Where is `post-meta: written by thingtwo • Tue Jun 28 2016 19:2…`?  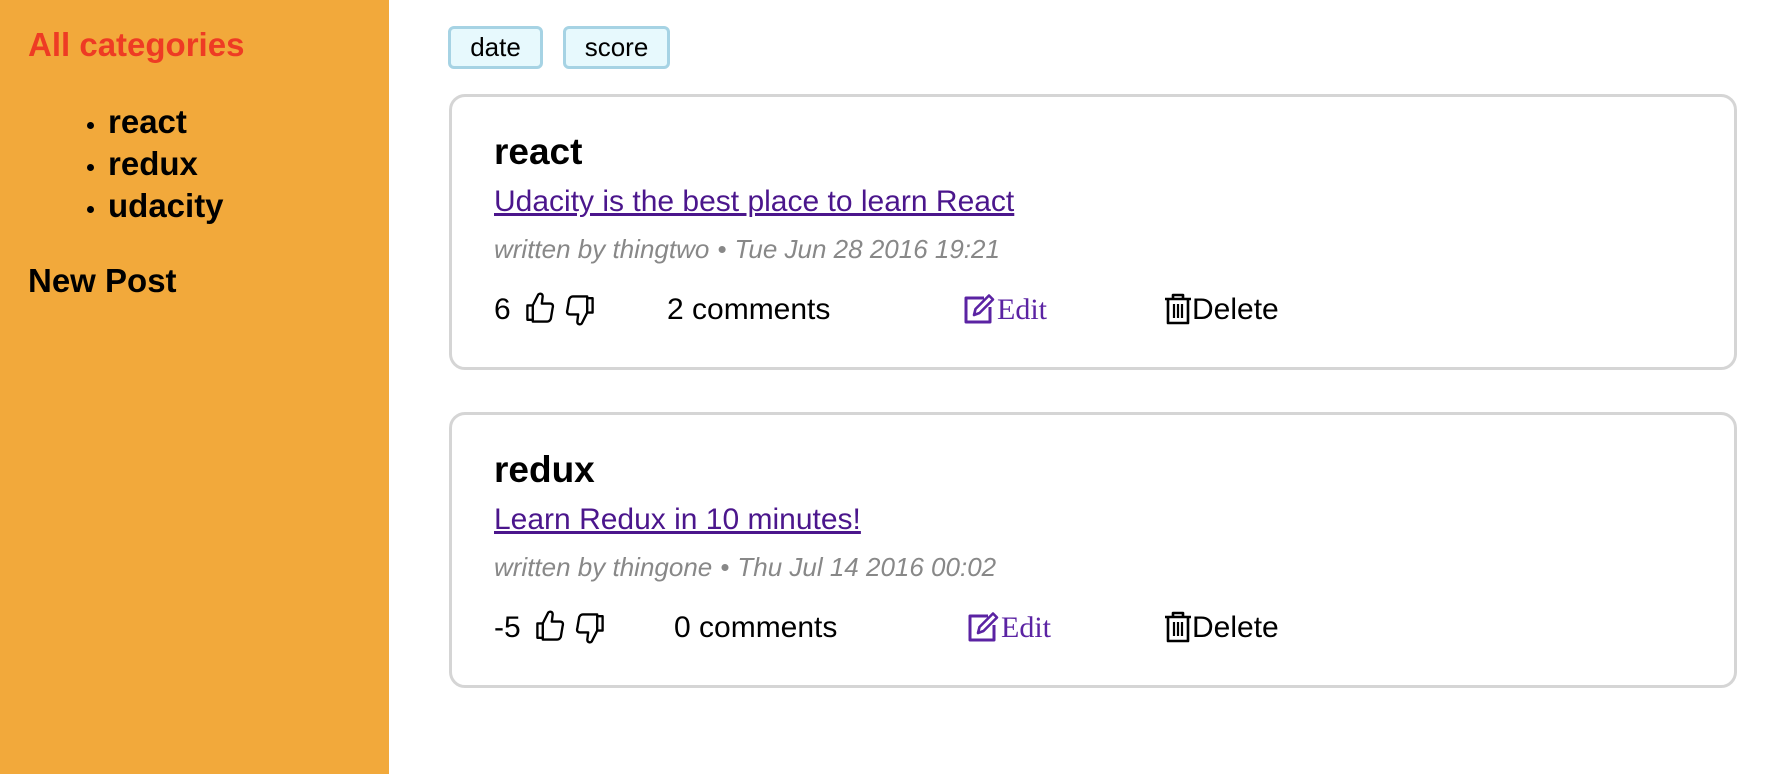
post-meta: written by thingtwo • Tue Jun 28 2016 19:2… is located at coordinates (747, 249).